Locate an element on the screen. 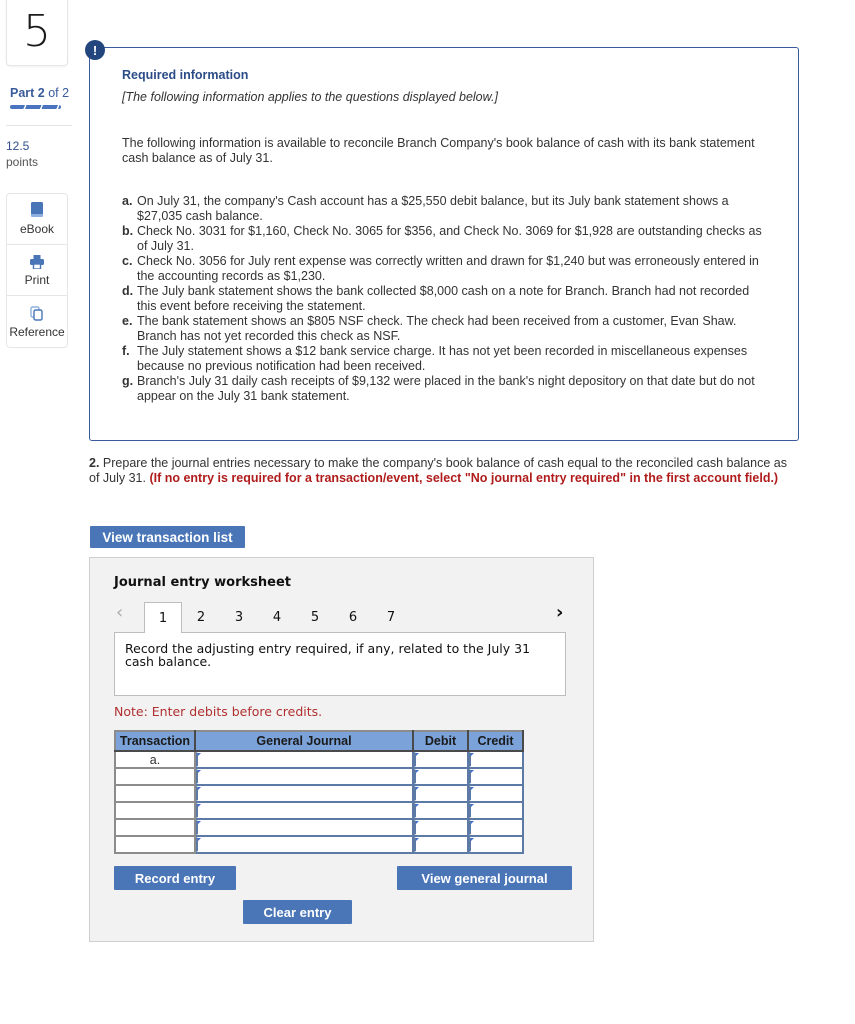 The width and height of the screenshot is (855, 1024). part-progress-bar is located at coordinates (35, 107).